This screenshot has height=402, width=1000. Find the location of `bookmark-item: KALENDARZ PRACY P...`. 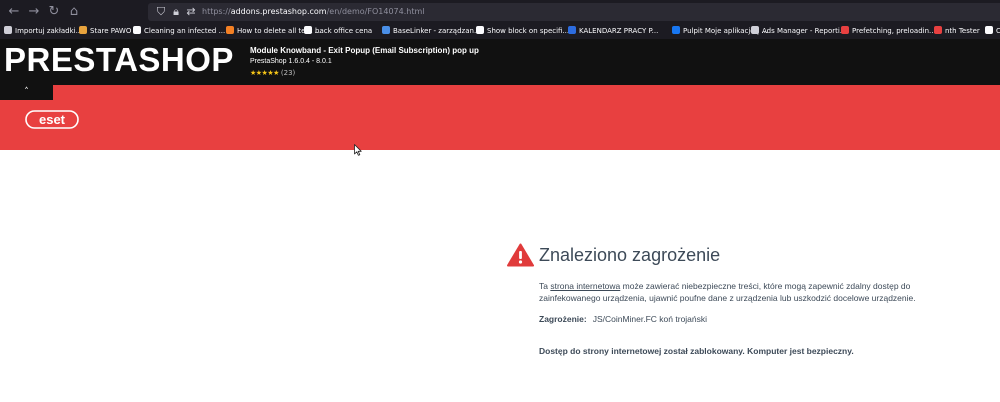

bookmark-item: KALENDARZ PRACY P... is located at coordinates (613, 31).